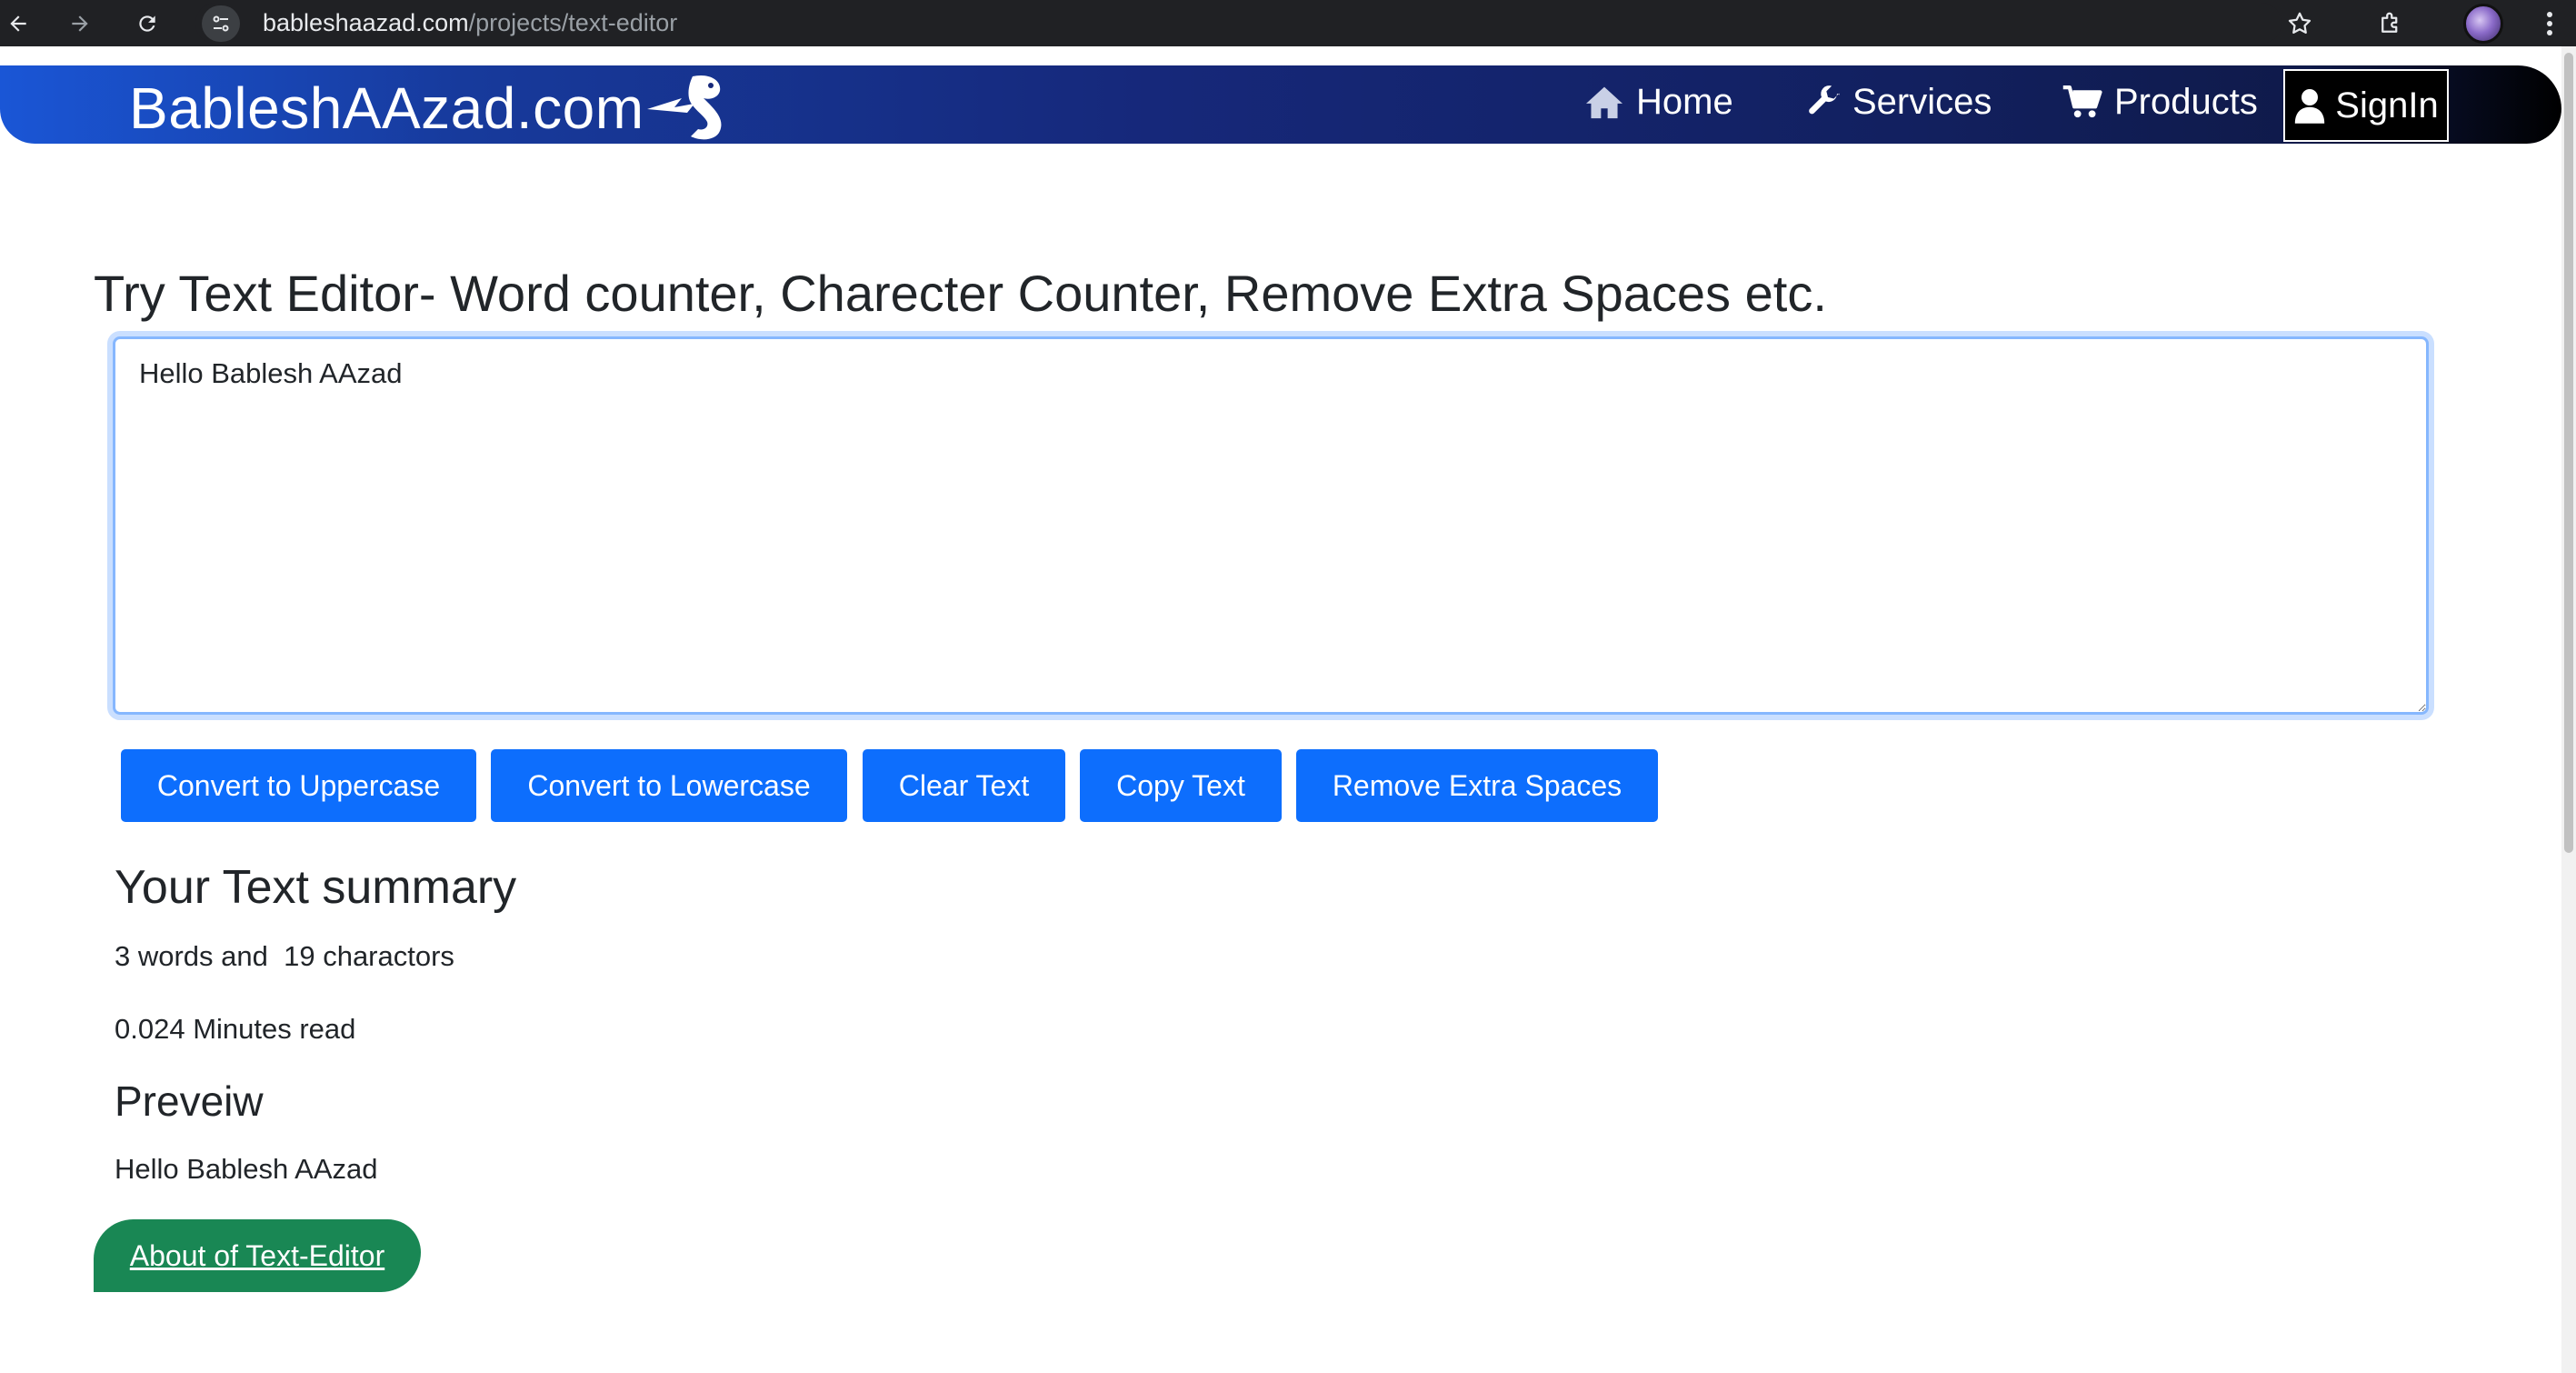 The image size is (2576, 1373). Describe the element at coordinates (964, 785) in the screenshot. I see `clear-text-button: Clear Text` at that location.